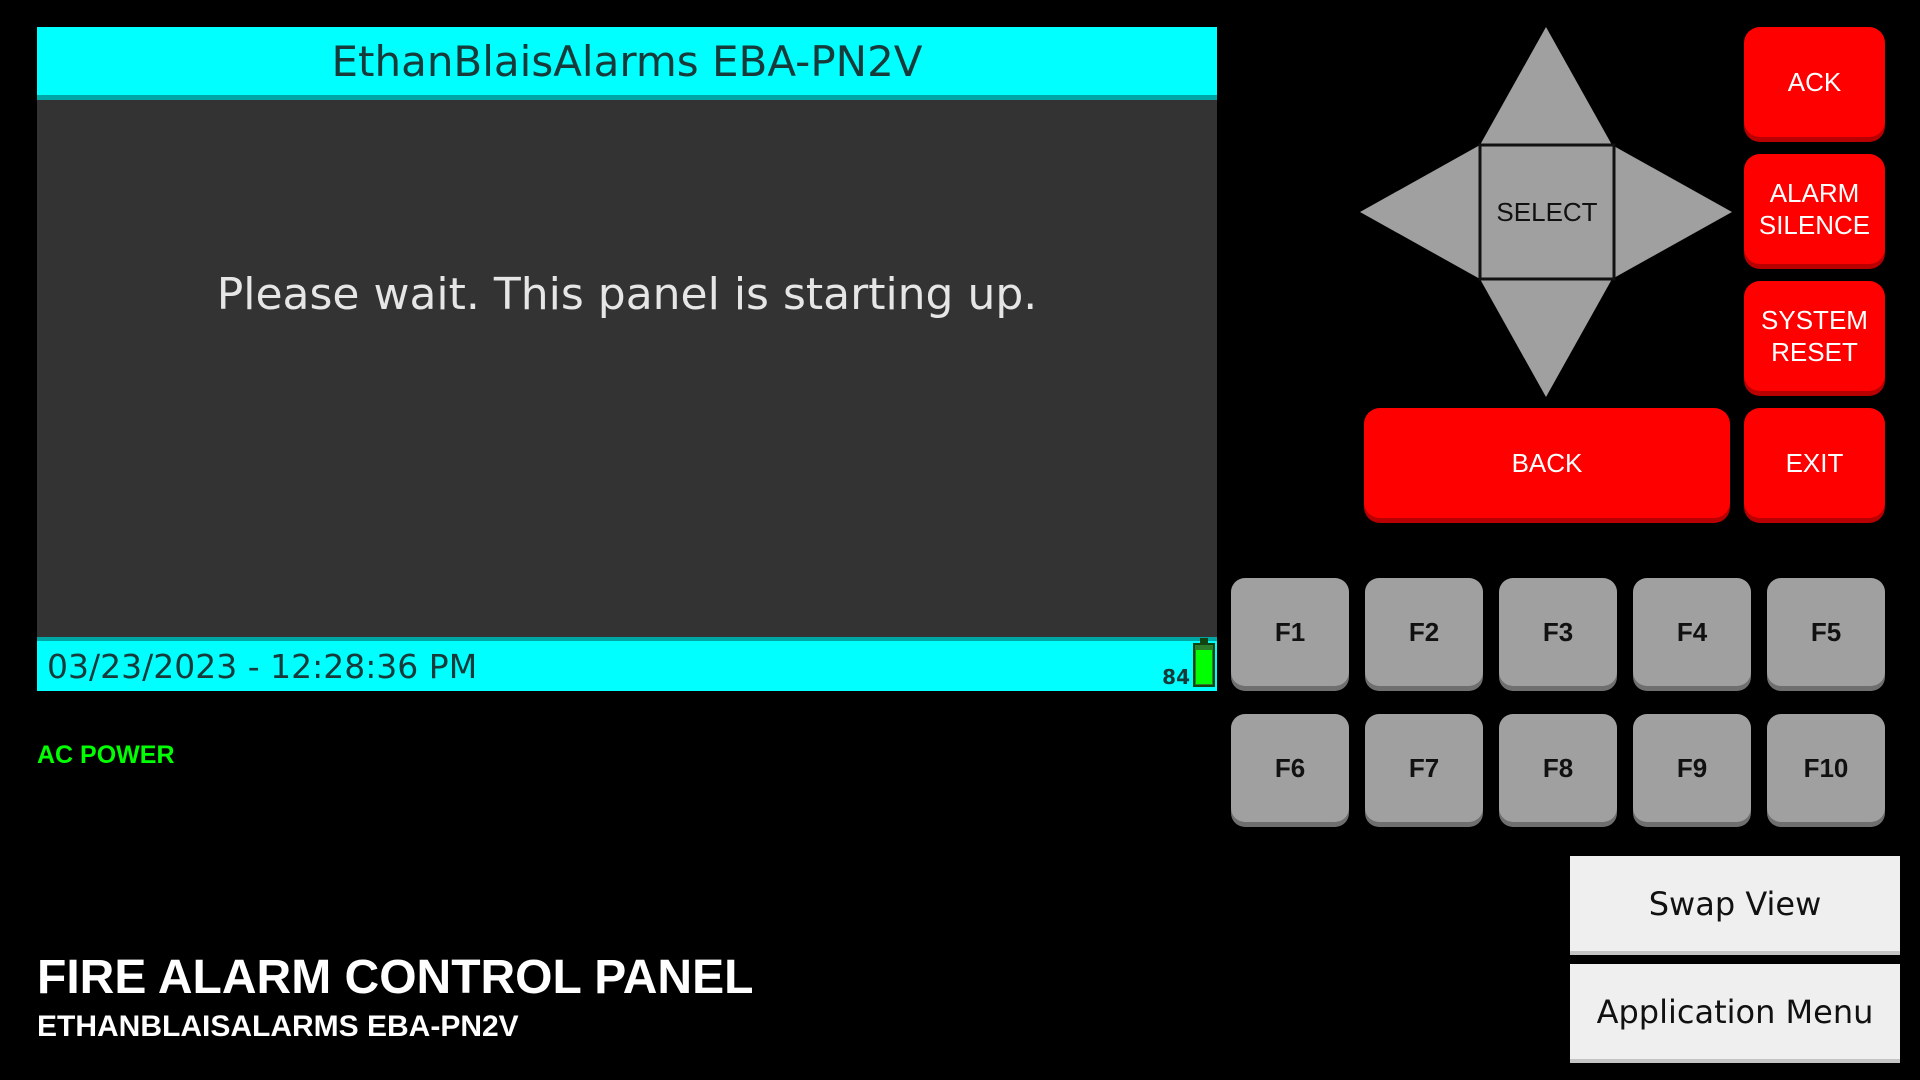  What do you see at coordinates (1424, 768) in the screenshot?
I see `f7-key: F7` at bounding box center [1424, 768].